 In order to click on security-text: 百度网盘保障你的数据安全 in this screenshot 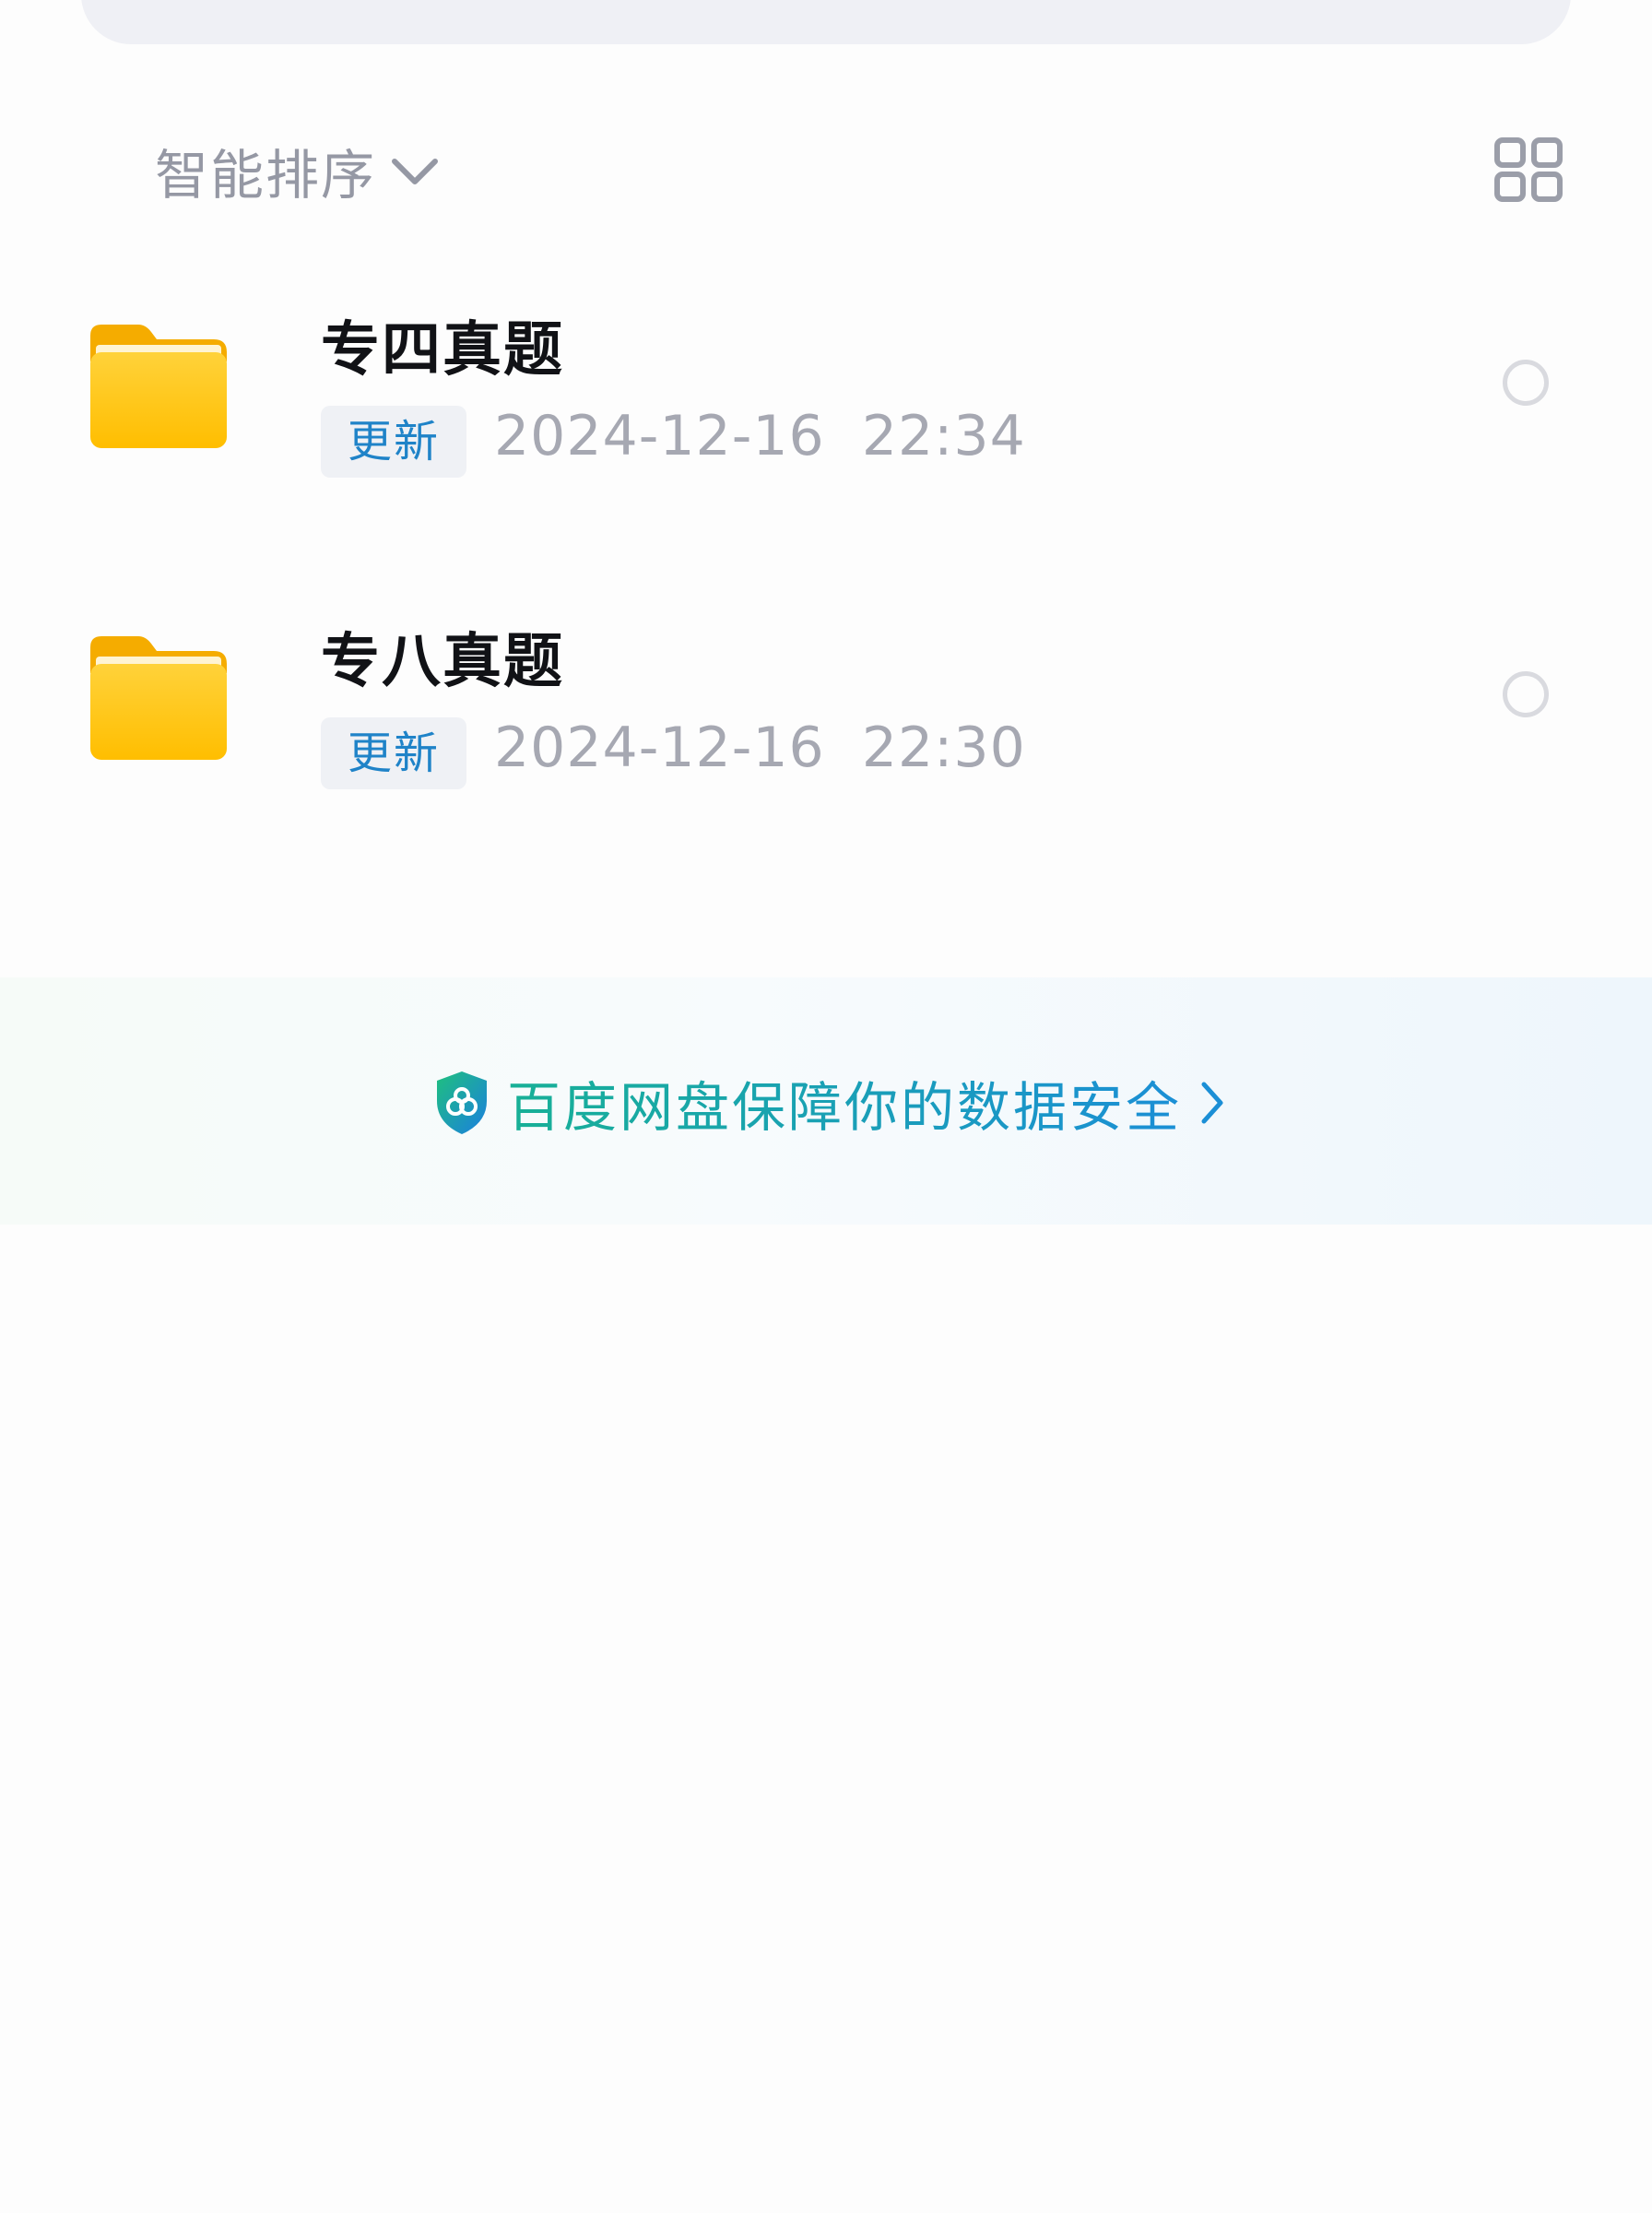, I will do `click(844, 1103)`.